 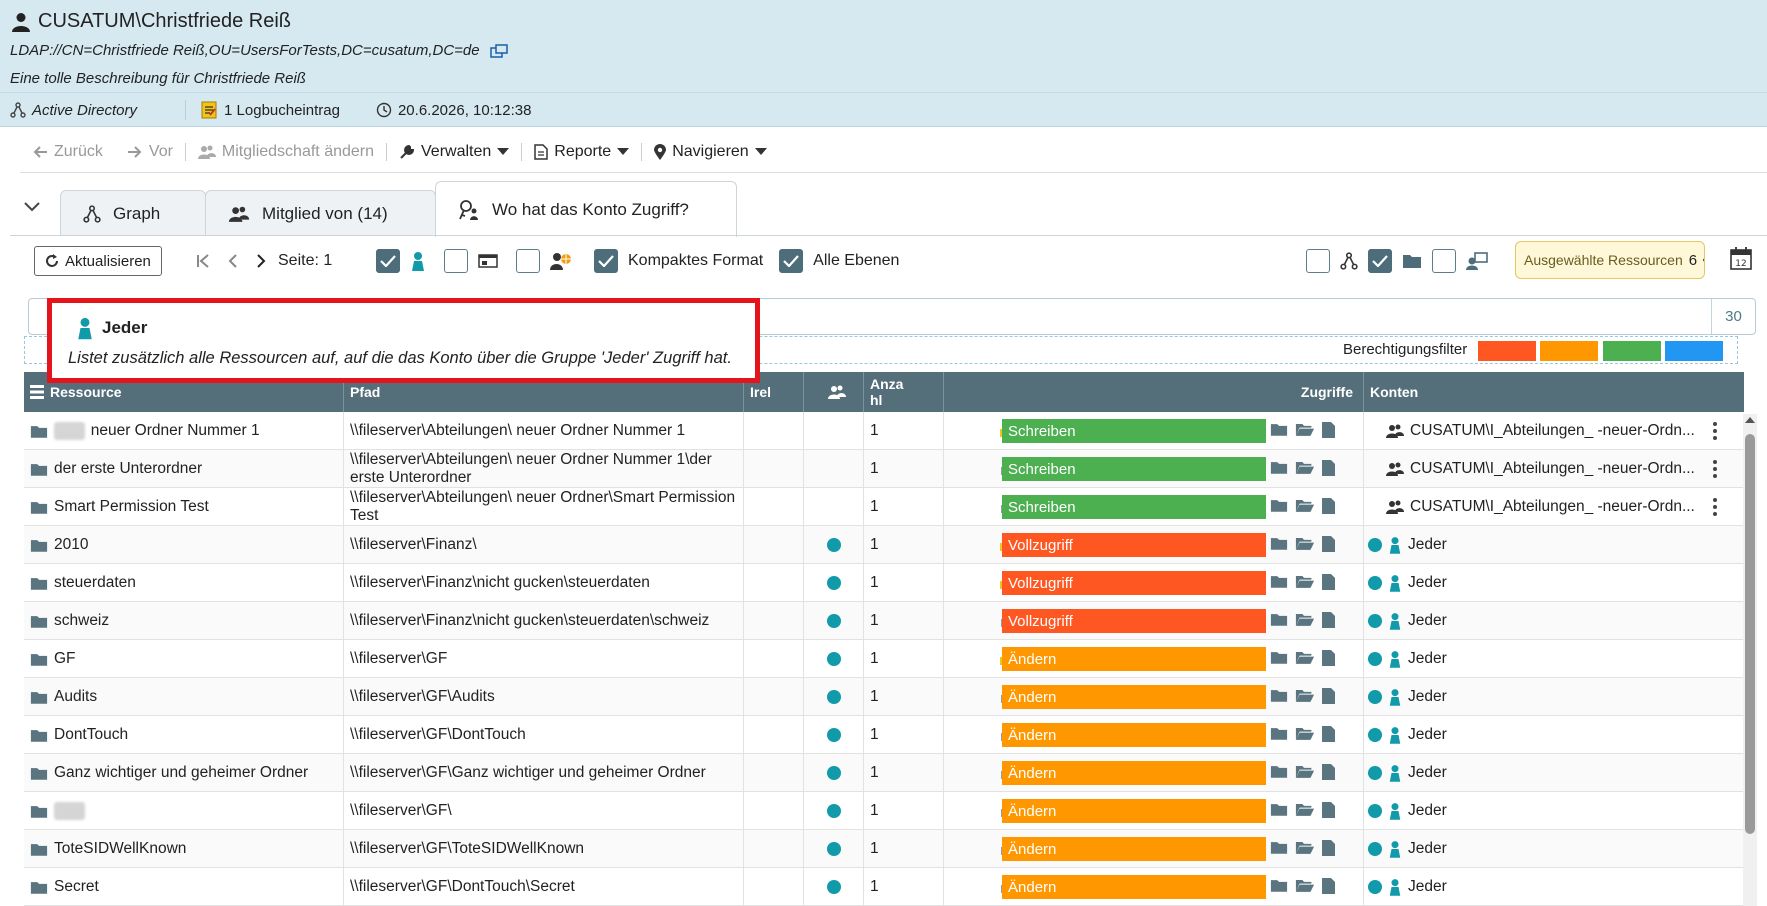 I want to click on tab-graph: Graph, so click(x=133, y=213).